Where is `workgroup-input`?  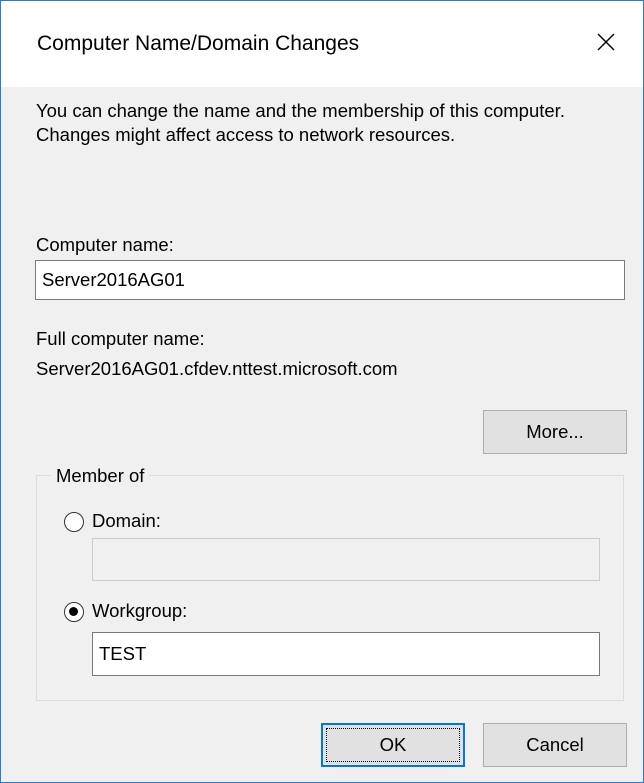
workgroup-input is located at coordinates (346, 654).